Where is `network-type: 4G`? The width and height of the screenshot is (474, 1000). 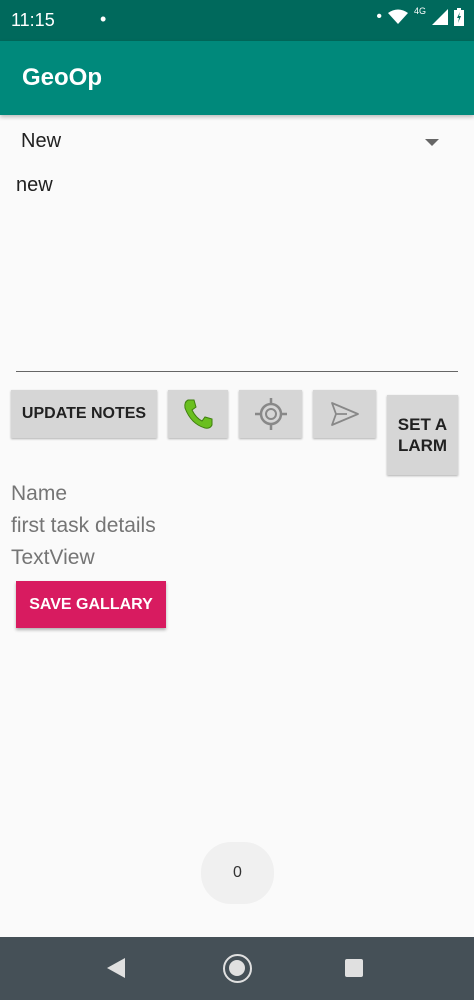 network-type: 4G is located at coordinates (419, 11).